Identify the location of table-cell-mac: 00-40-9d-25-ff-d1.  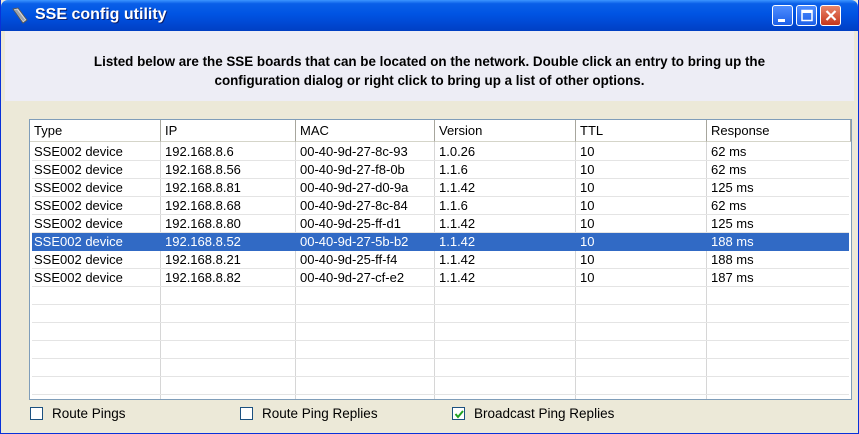
(350, 223).